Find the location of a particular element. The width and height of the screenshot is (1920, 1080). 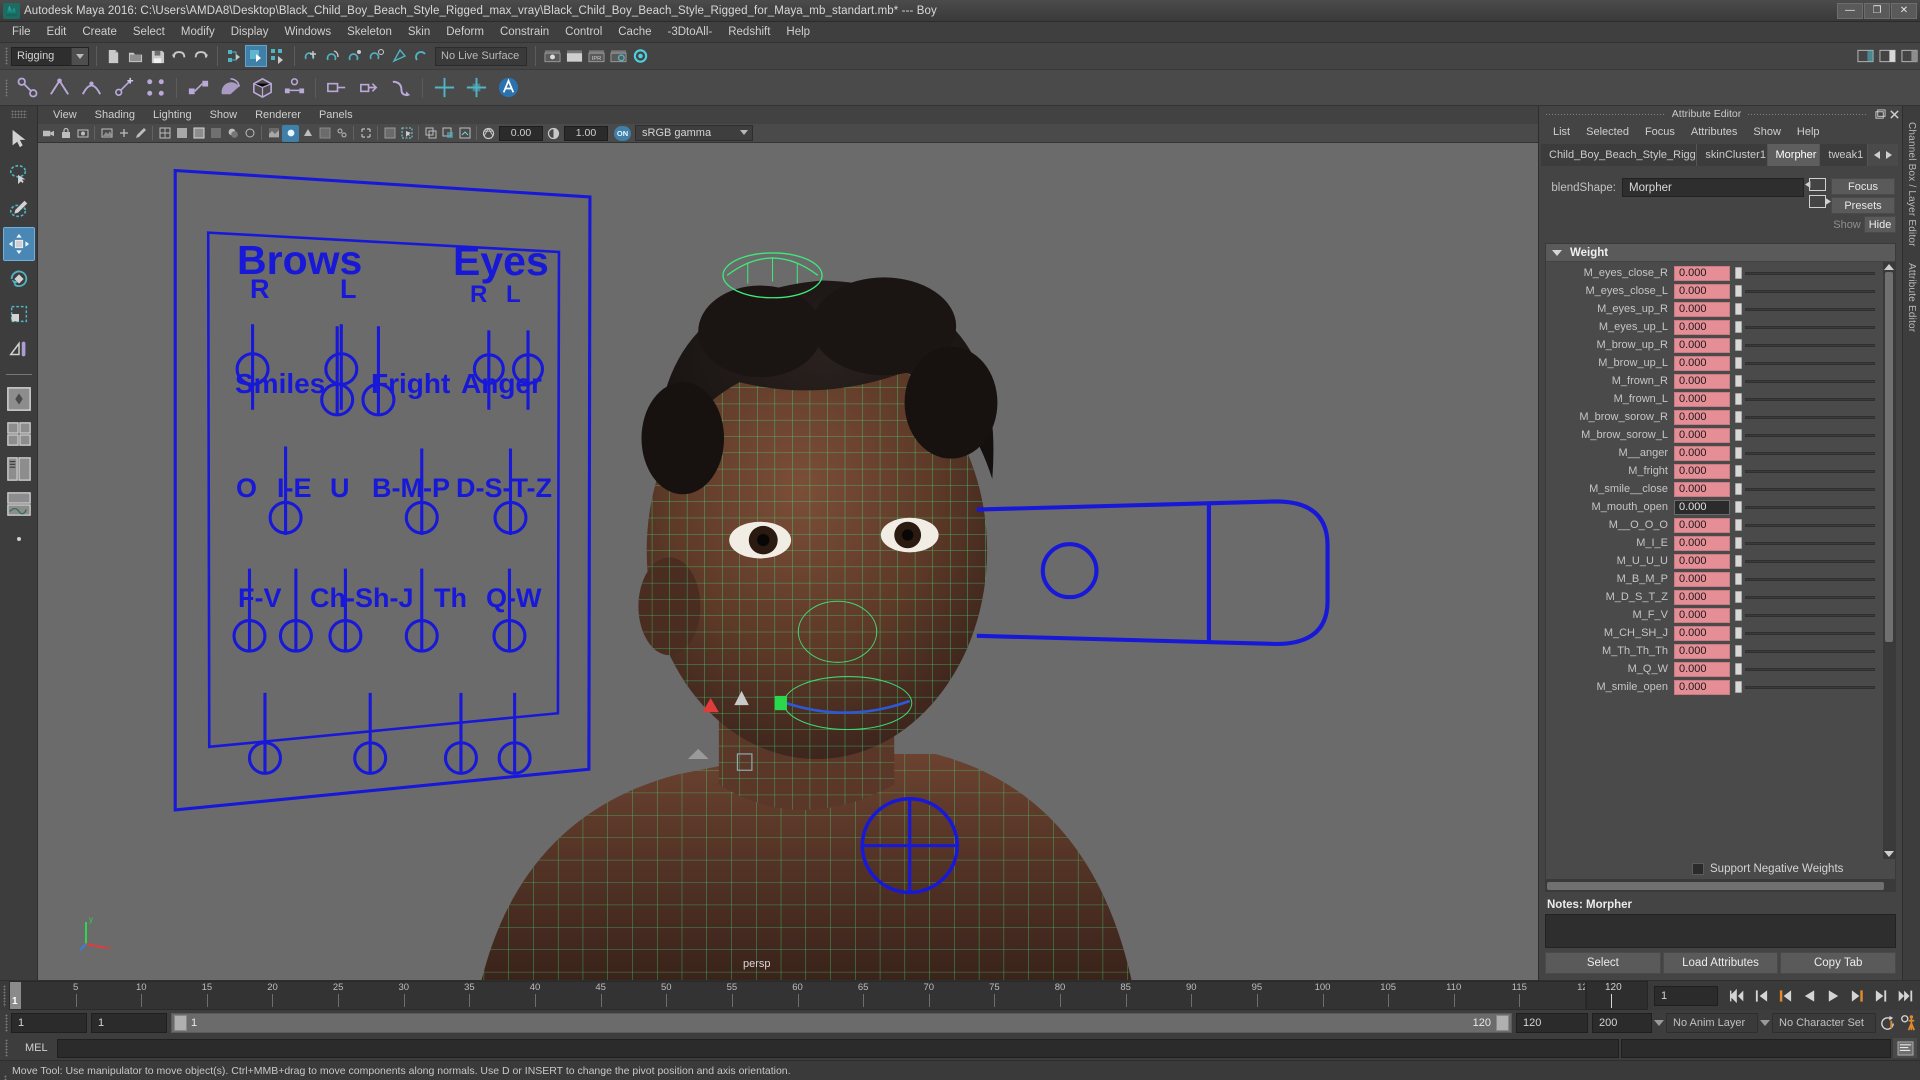

paint-select-tool-icon is located at coordinates (19, 209).